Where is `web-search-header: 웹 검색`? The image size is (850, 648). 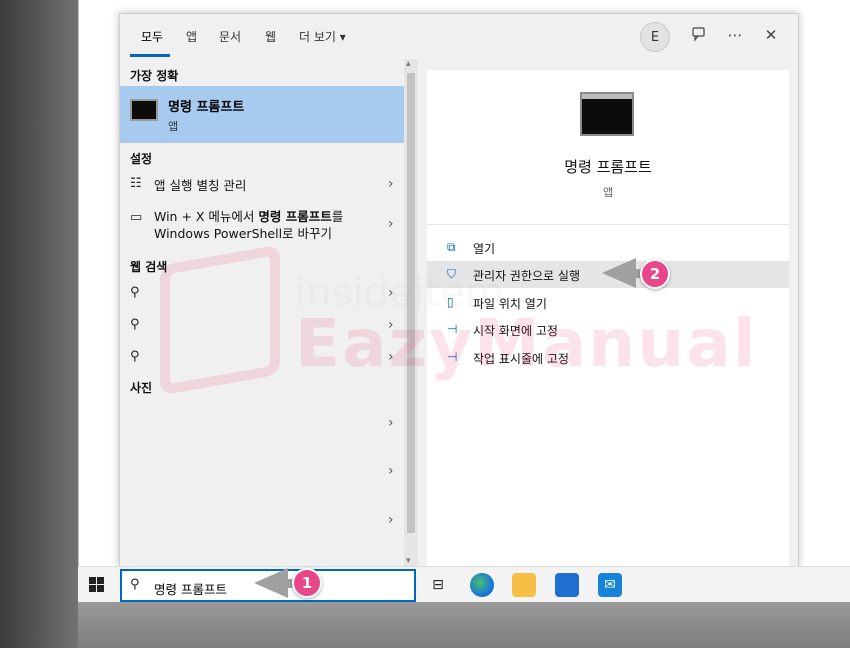
web-search-header: 웹 검색 is located at coordinates (149, 267).